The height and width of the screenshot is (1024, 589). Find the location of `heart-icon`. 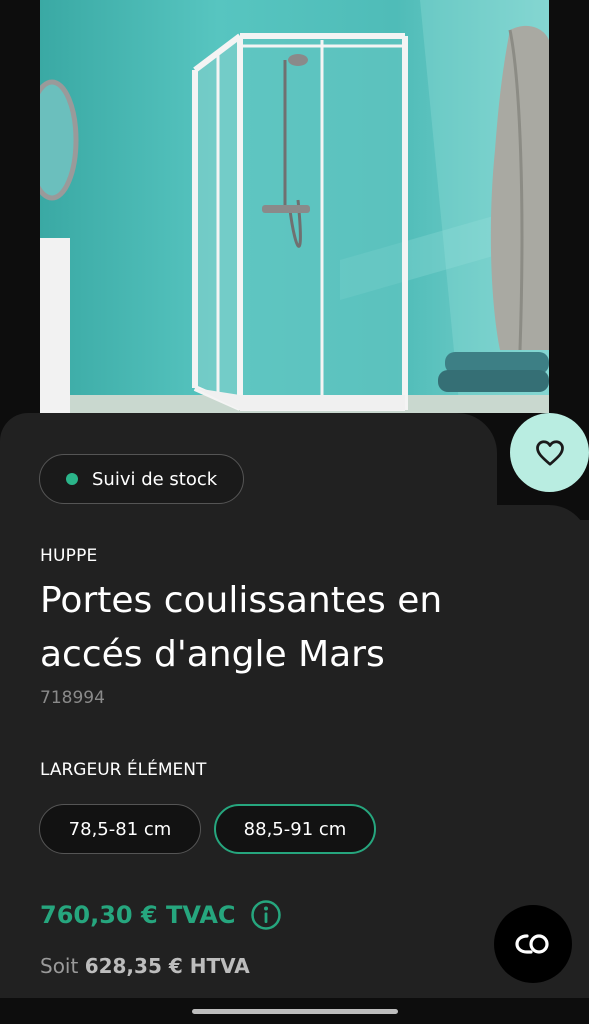

heart-icon is located at coordinates (549, 452).